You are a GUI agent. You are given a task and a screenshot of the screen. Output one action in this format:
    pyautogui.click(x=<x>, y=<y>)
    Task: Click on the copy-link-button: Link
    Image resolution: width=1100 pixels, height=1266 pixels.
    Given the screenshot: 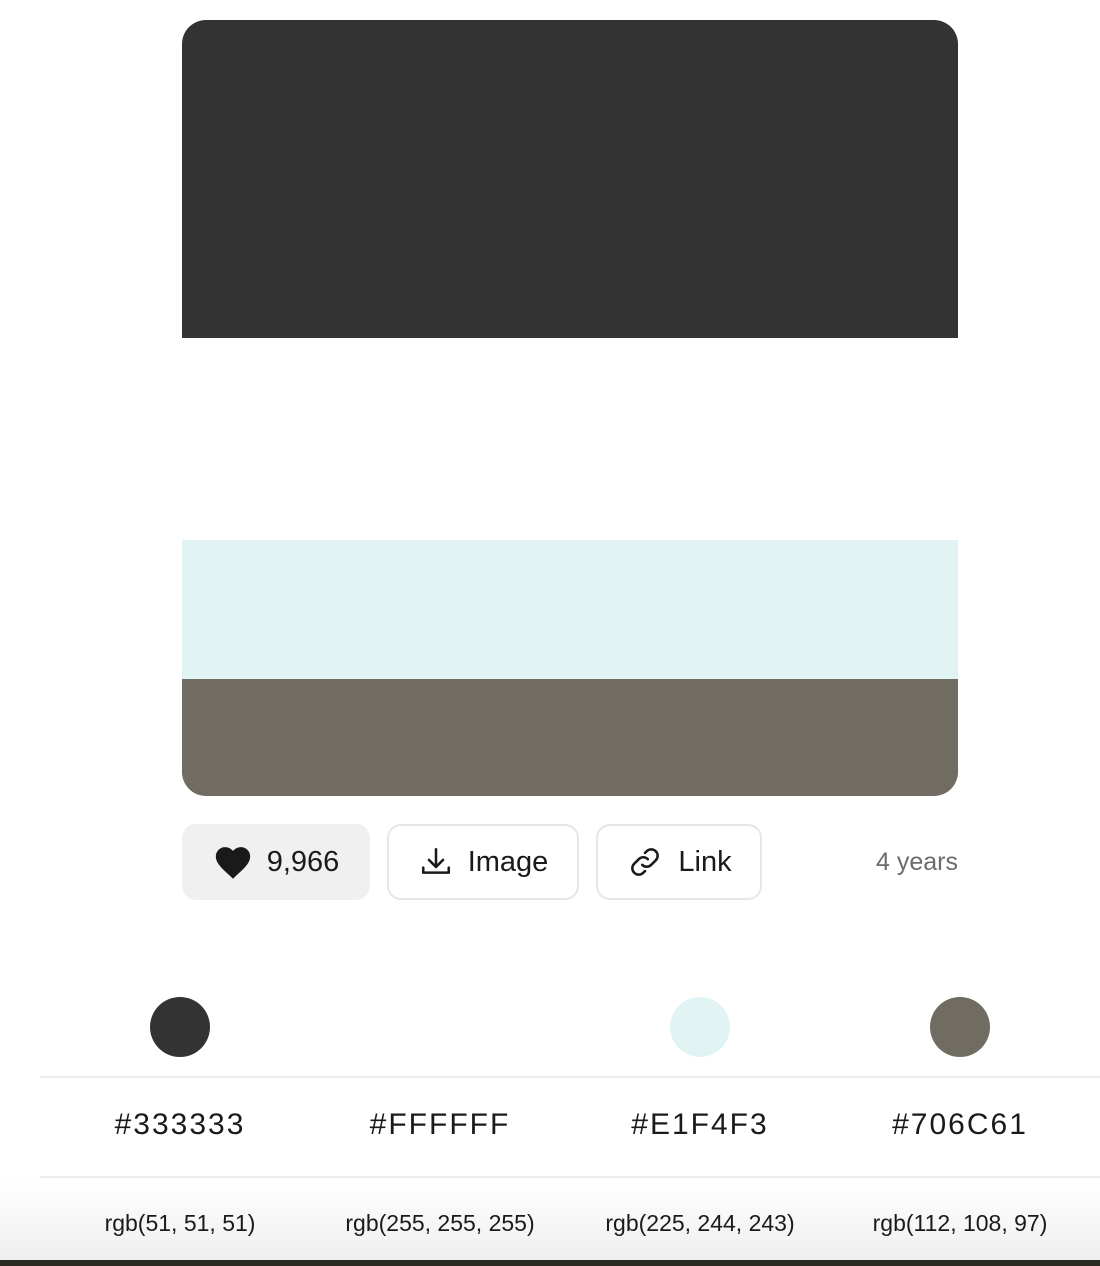 What is the action you would take?
    pyautogui.click(x=679, y=862)
    